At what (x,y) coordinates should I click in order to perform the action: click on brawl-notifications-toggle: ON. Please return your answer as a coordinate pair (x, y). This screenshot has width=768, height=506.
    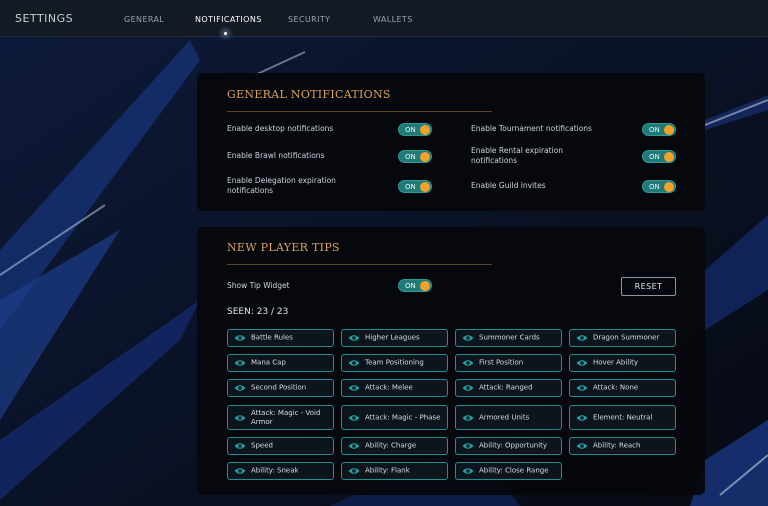
    Looking at the image, I should click on (415, 156).